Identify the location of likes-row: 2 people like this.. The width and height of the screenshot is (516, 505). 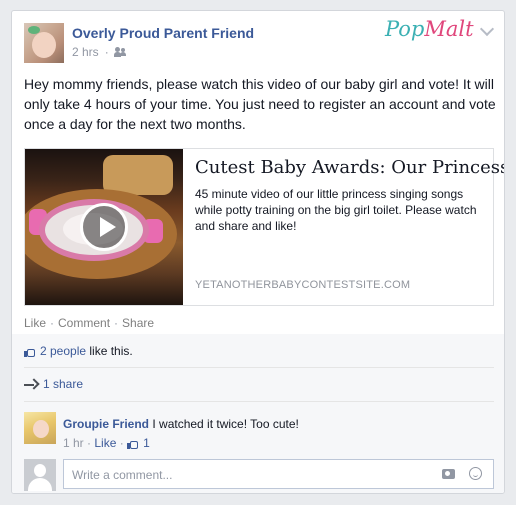
(259, 351).